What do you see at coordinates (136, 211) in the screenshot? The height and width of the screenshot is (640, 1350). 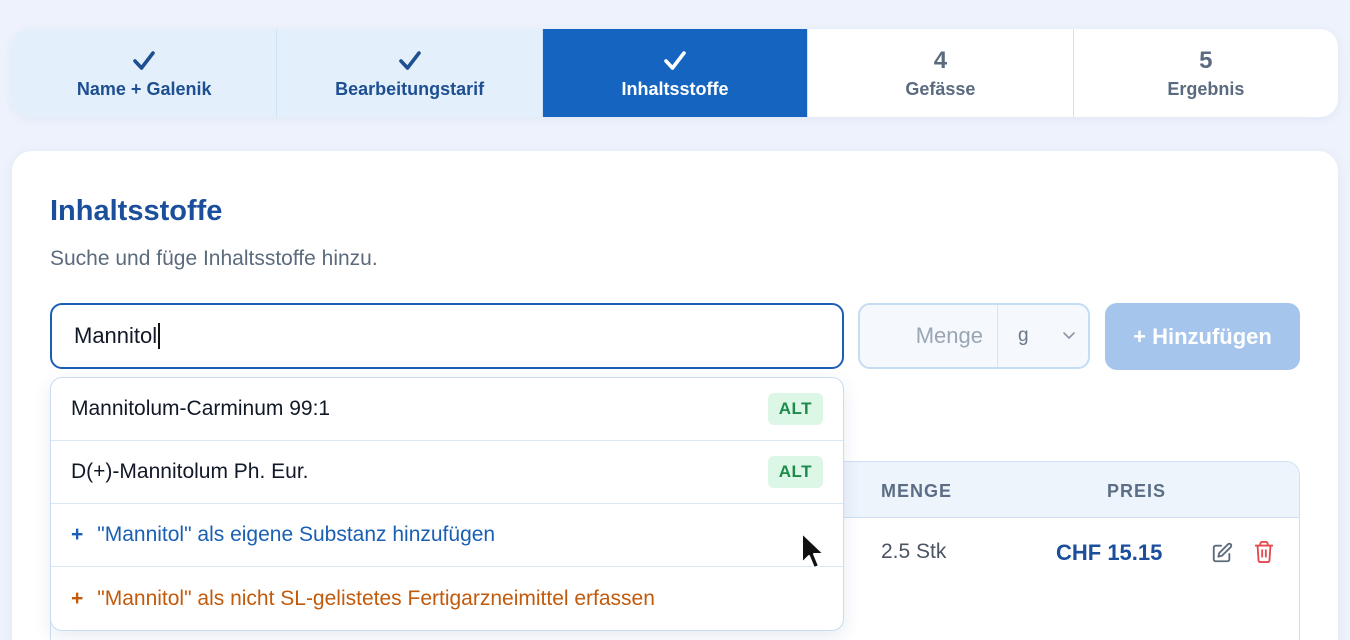 I see `page-title: Inhaltsstoffe` at bounding box center [136, 211].